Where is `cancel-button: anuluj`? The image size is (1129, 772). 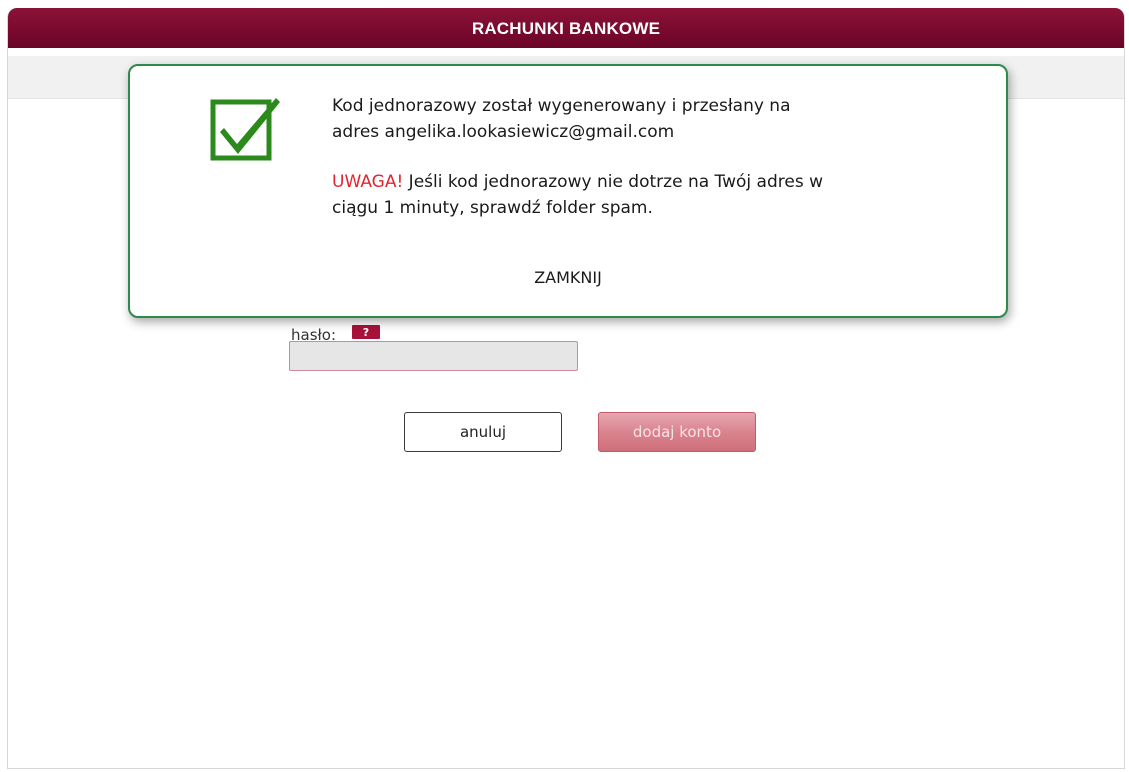 cancel-button: anuluj is located at coordinates (483, 432).